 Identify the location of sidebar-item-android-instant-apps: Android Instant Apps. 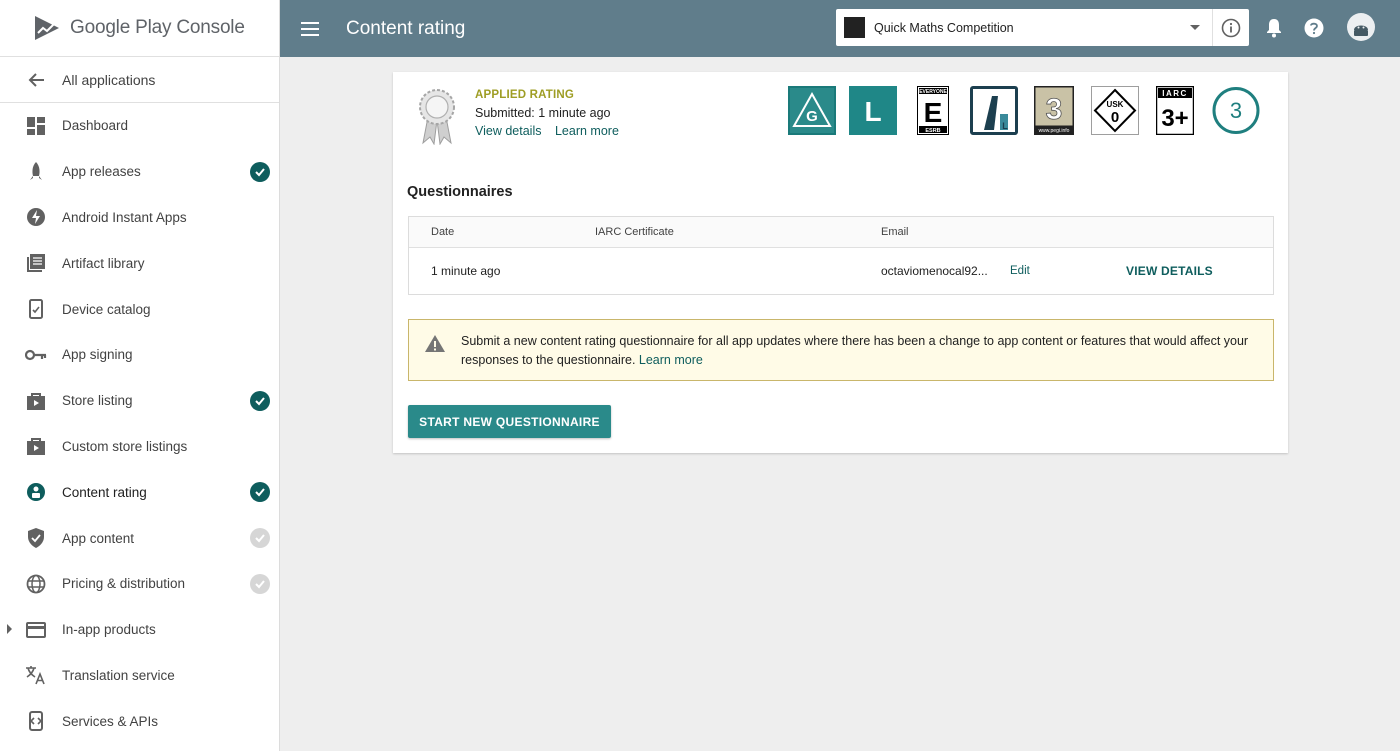
(139, 218).